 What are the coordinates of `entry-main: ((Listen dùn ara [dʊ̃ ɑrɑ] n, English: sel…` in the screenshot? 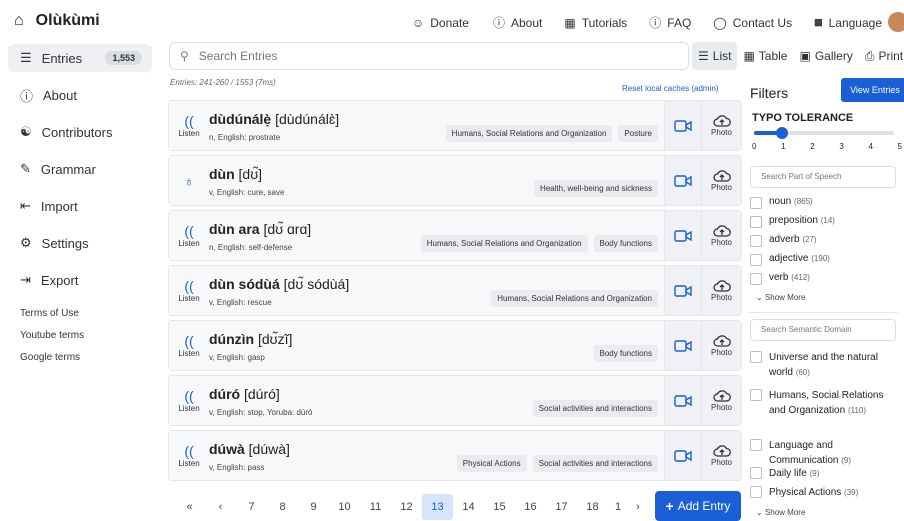 It's located at (416, 235).